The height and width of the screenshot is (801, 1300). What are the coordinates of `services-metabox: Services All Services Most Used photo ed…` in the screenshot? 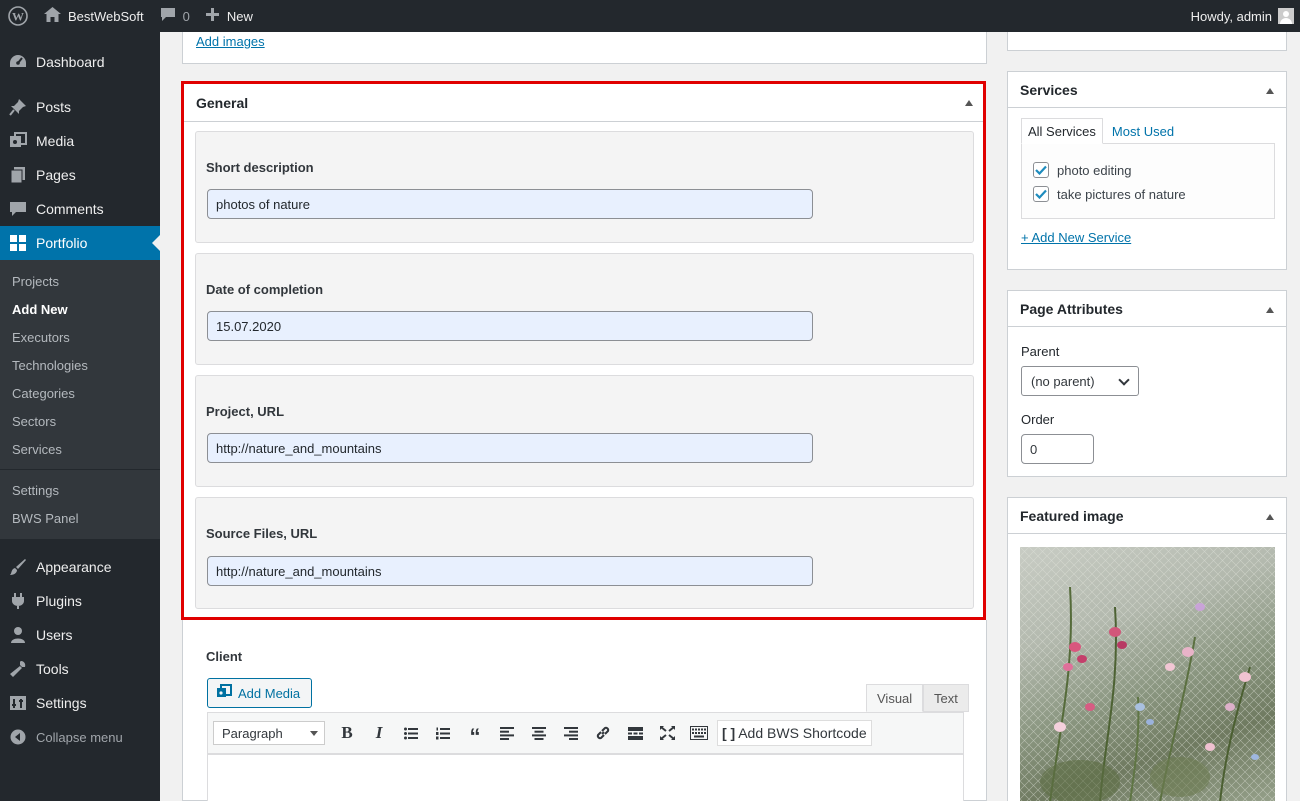 It's located at (1147, 170).